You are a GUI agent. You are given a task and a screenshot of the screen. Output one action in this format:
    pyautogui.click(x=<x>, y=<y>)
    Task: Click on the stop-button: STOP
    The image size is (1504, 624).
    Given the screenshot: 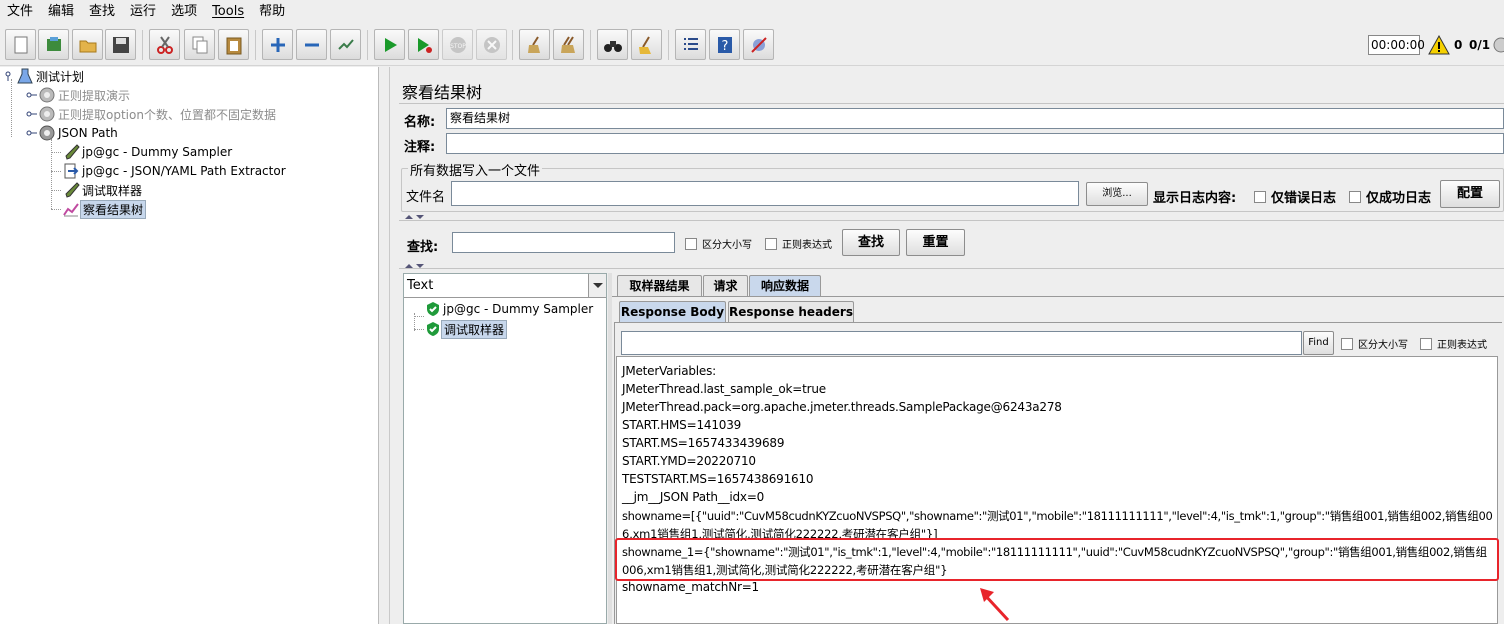 What is the action you would take?
    pyautogui.click(x=457, y=44)
    